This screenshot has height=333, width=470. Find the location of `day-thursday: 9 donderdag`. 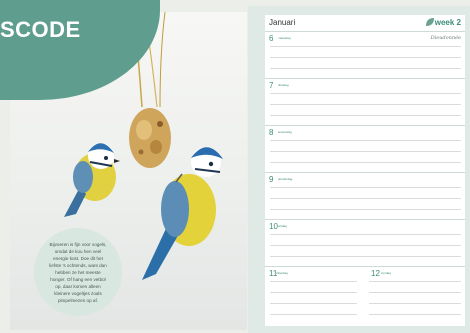

day-thursday: 9 donderdag is located at coordinates (365, 196).